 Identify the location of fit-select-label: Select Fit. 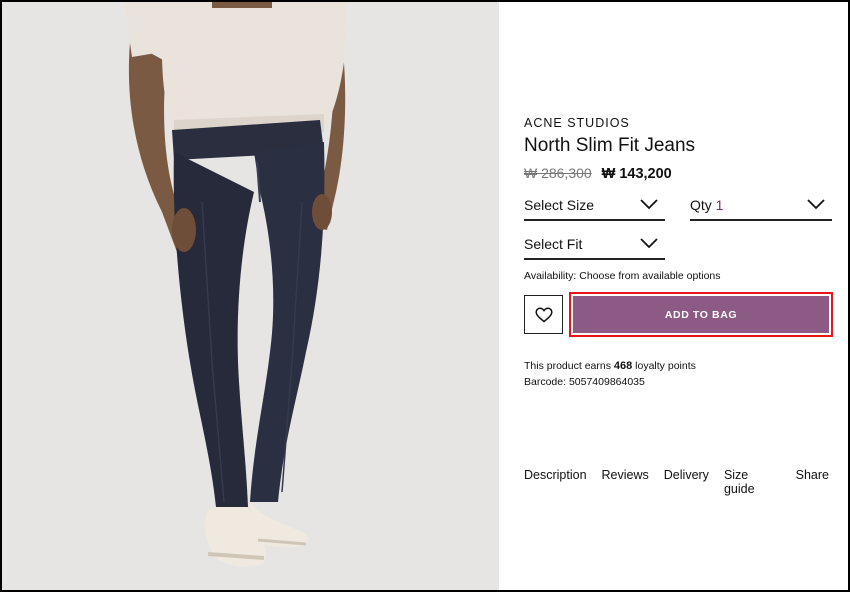
(553, 244).